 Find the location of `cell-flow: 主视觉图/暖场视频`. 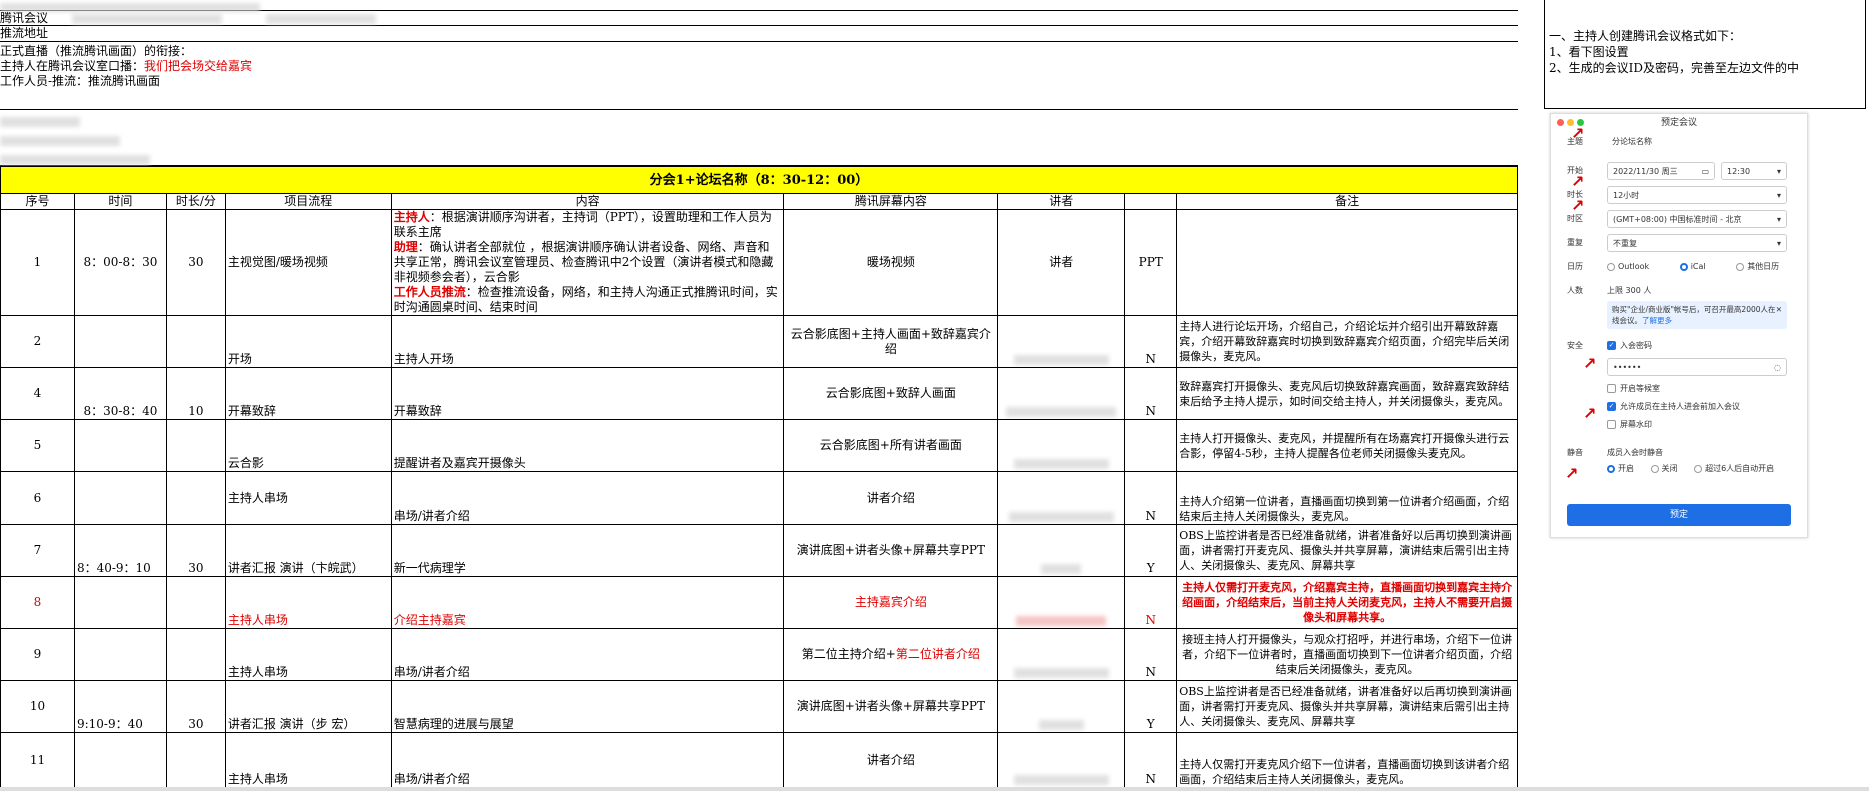

cell-flow: 主视觉图/暖场视频 is located at coordinates (308, 262).